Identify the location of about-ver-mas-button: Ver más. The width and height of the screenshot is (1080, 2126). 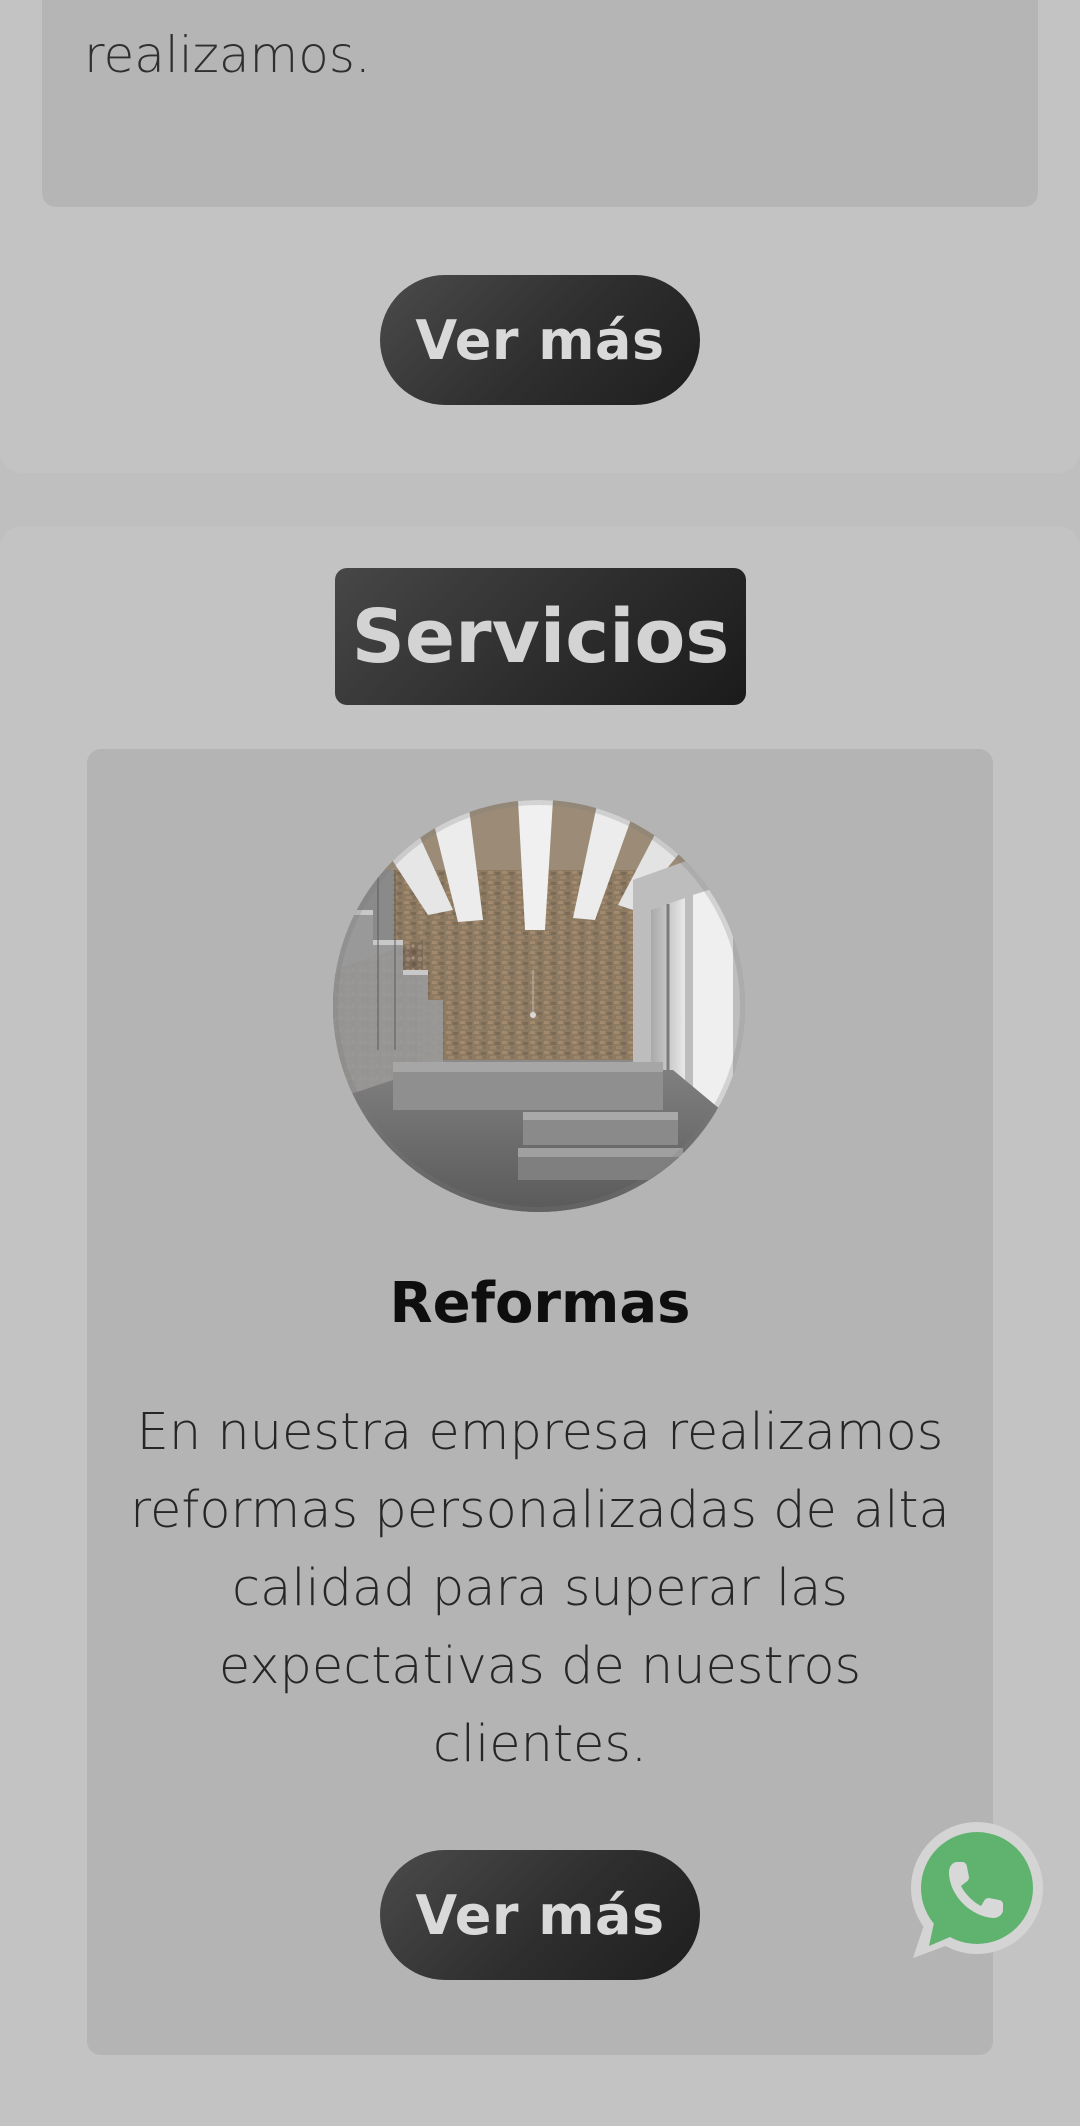
(540, 340).